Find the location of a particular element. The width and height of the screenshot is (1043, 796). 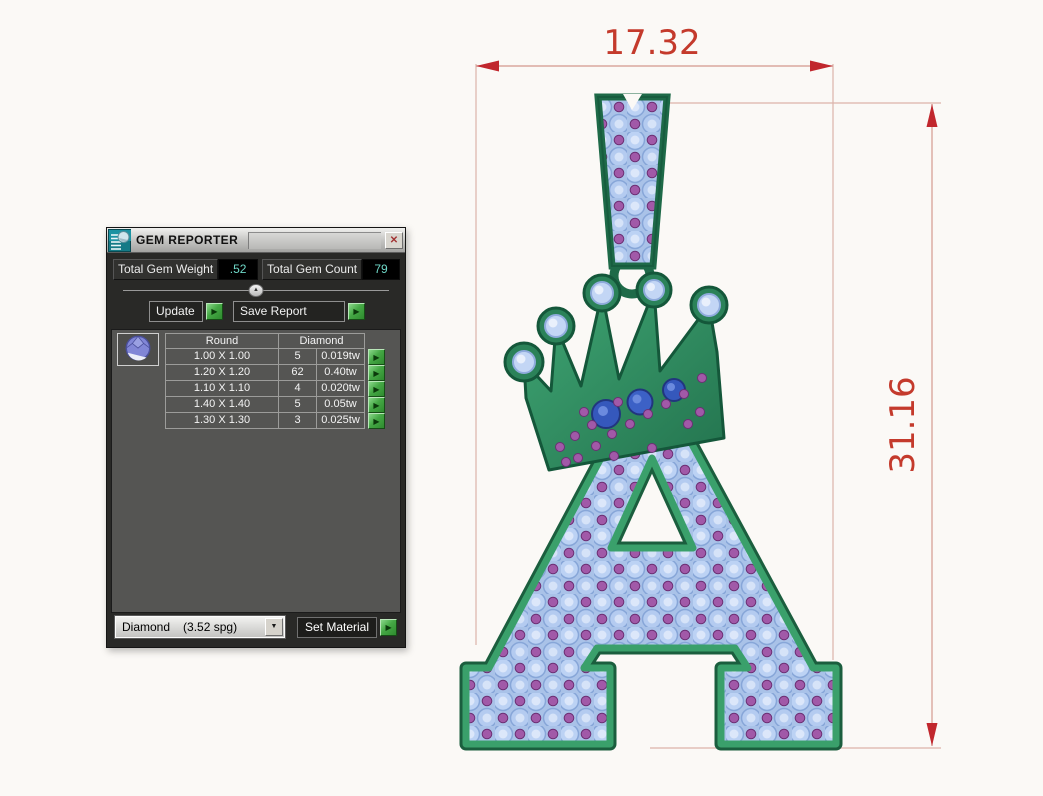

collapse-arrow-icon: ▲ is located at coordinates (256, 290).